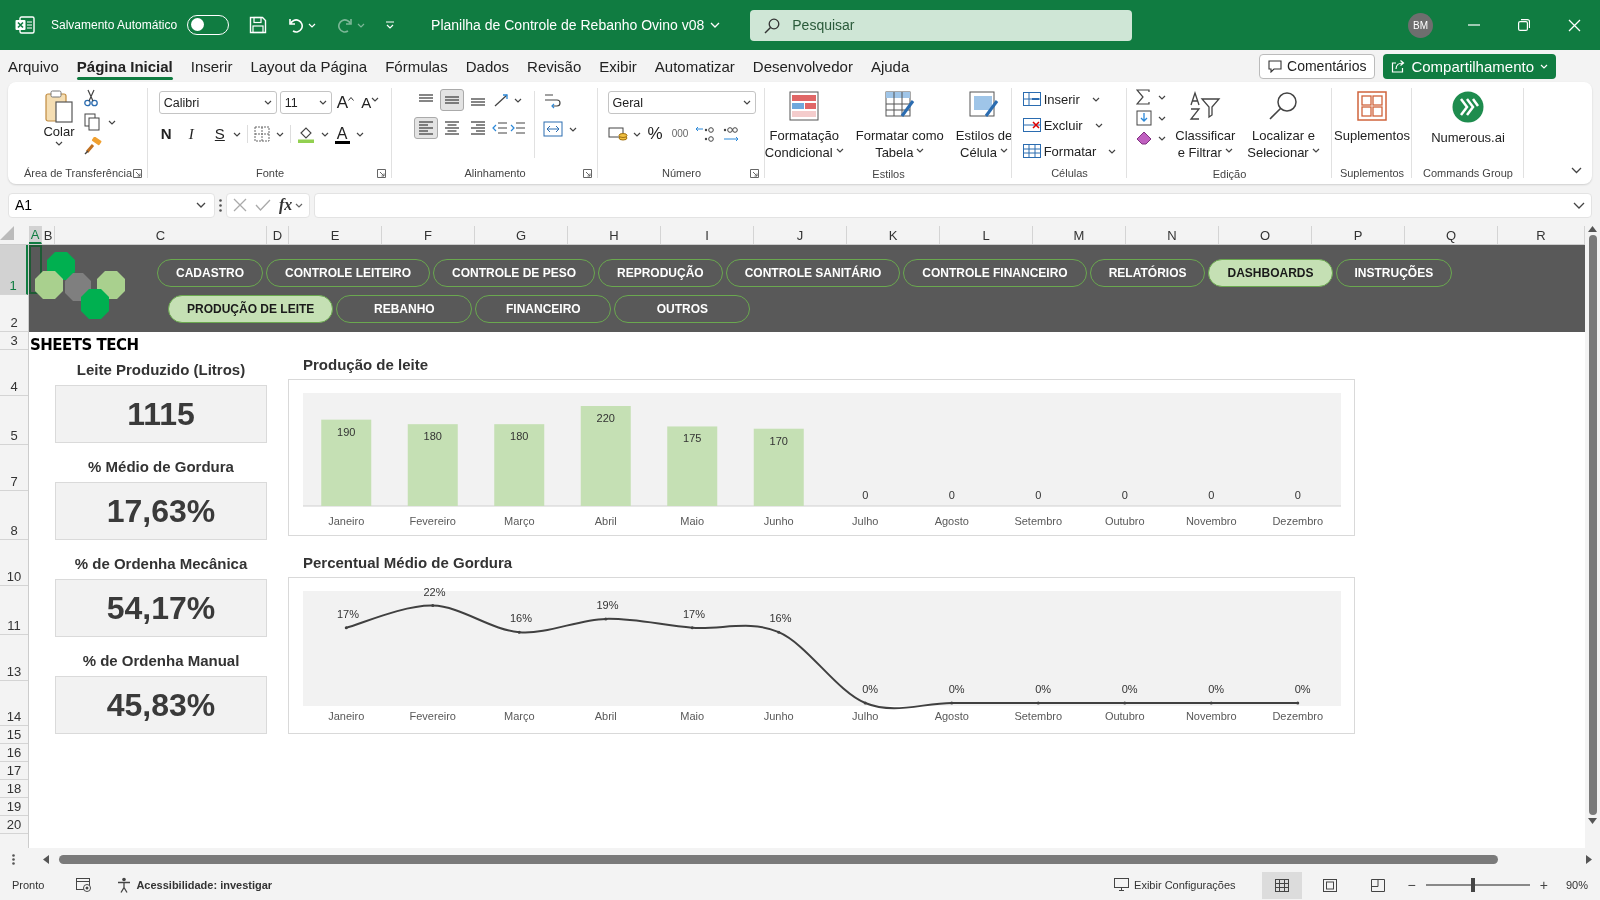 This screenshot has width=1600, height=900. What do you see at coordinates (984, 125) in the screenshot?
I see `styles-button: Estilos de Célula` at bounding box center [984, 125].